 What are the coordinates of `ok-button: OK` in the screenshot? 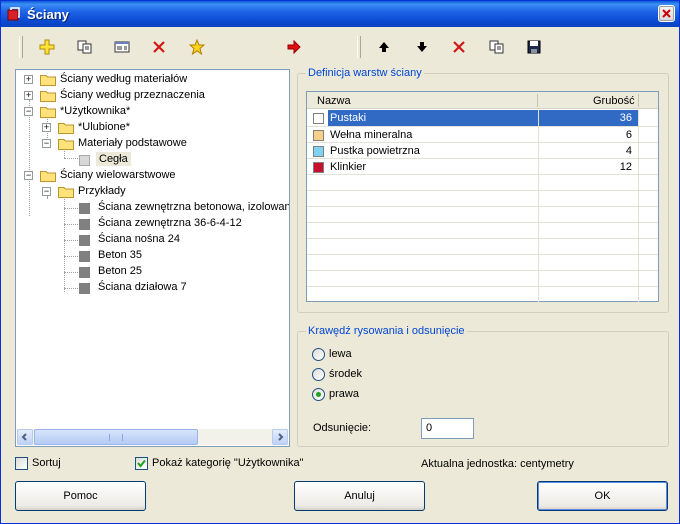 It's located at (602, 496).